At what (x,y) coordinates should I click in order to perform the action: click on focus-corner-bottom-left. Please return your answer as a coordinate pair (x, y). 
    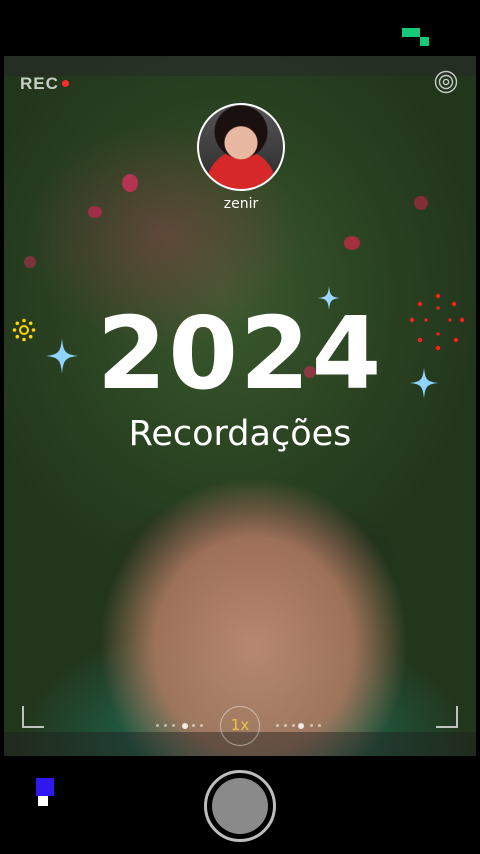
    Looking at the image, I should click on (33, 717).